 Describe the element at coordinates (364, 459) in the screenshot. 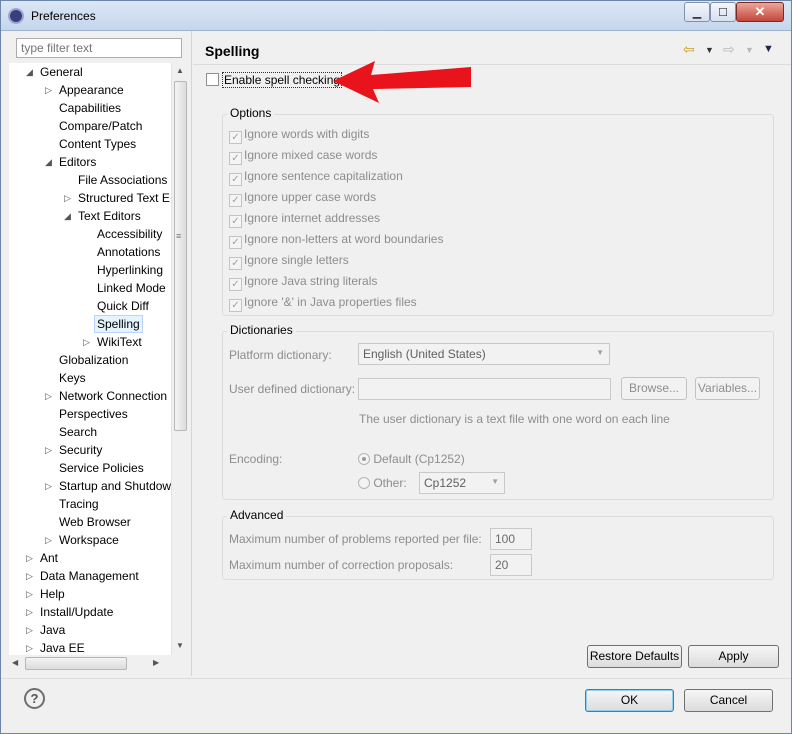

I see `default-radio` at that location.